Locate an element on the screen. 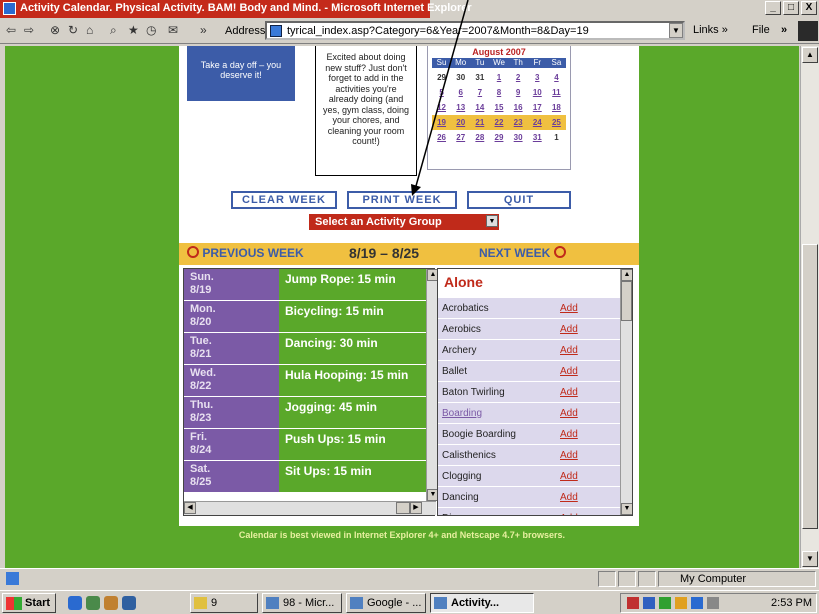 Image resolution: width=819 pixels, height=614 pixels. next-week-link: NEXT WEEK is located at coordinates (522, 253).